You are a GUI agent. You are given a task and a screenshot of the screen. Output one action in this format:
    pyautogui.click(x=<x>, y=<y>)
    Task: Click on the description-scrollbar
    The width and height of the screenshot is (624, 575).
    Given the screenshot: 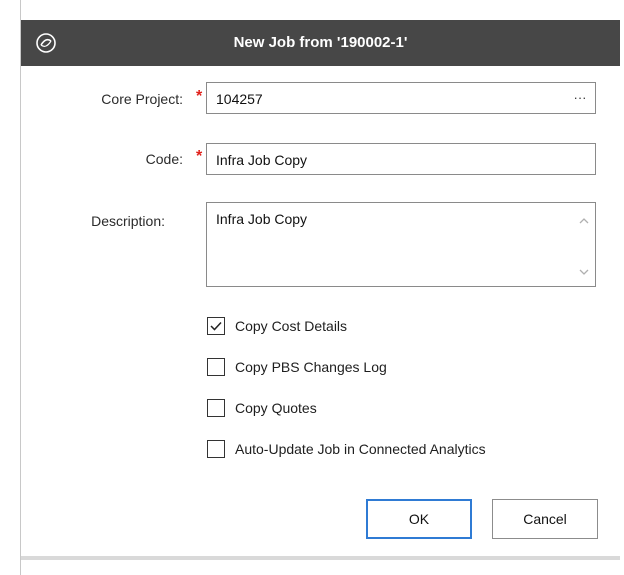 What is the action you would take?
    pyautogui.click(x=584, y=244)
    